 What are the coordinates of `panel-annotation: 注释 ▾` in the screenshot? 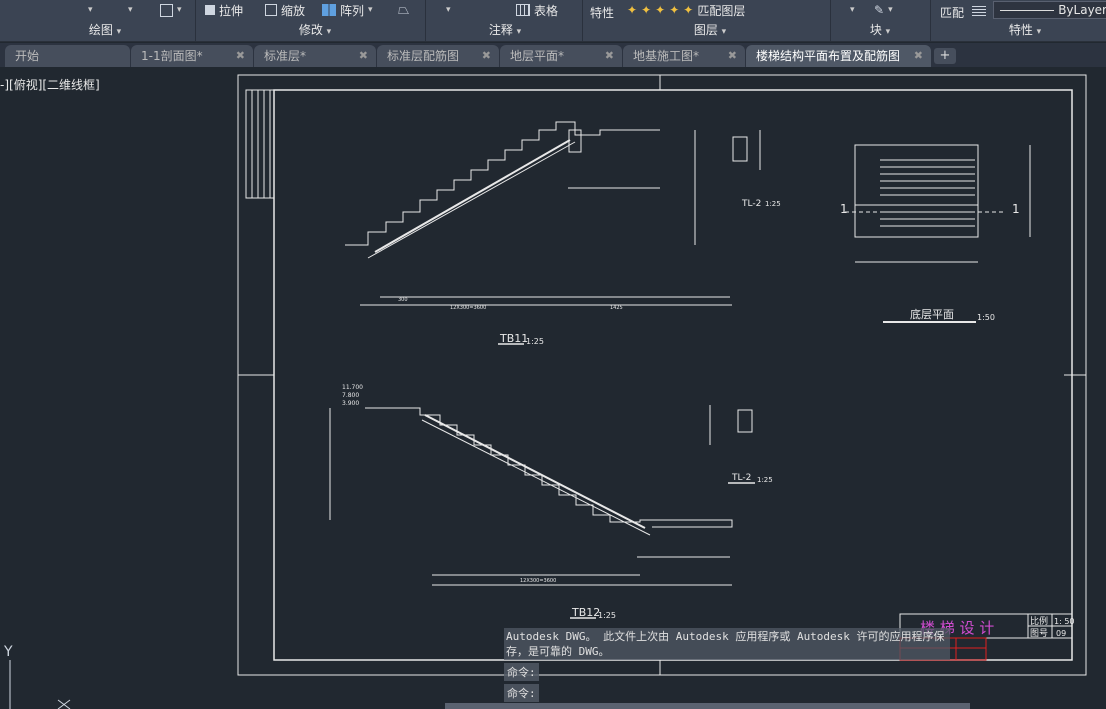 It's located at (505, 30).